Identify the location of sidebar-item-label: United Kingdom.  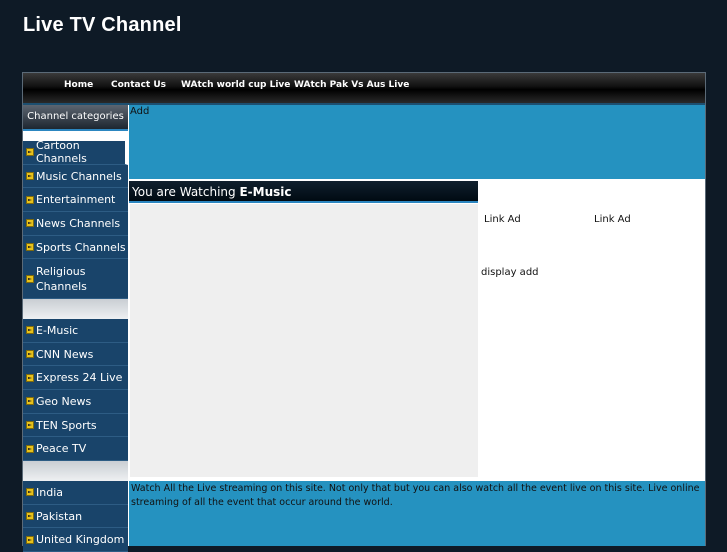
(80, 540).